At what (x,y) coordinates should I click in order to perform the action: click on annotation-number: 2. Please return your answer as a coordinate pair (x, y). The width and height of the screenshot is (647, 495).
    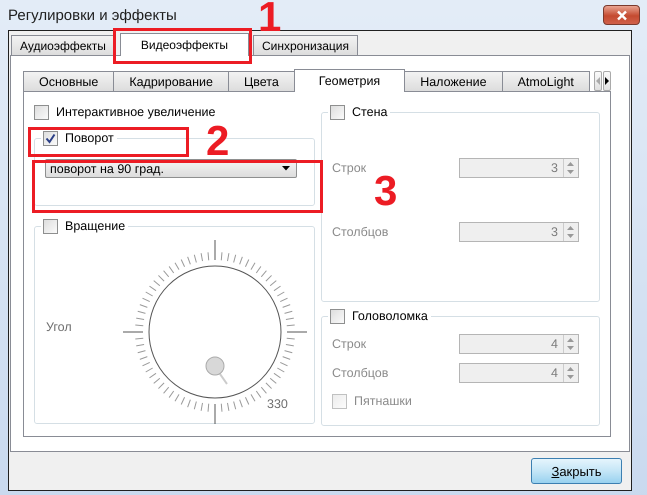
    Looking at the image, I should click on (218, 141).